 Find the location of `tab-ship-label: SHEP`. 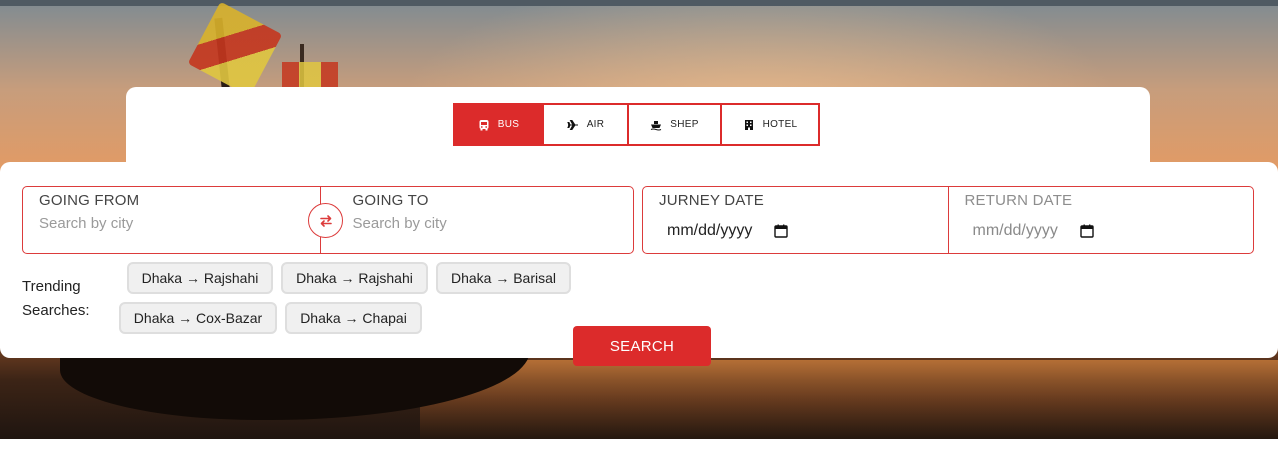

tab-ship-label: SHEP is located at coordinates (684, 124).